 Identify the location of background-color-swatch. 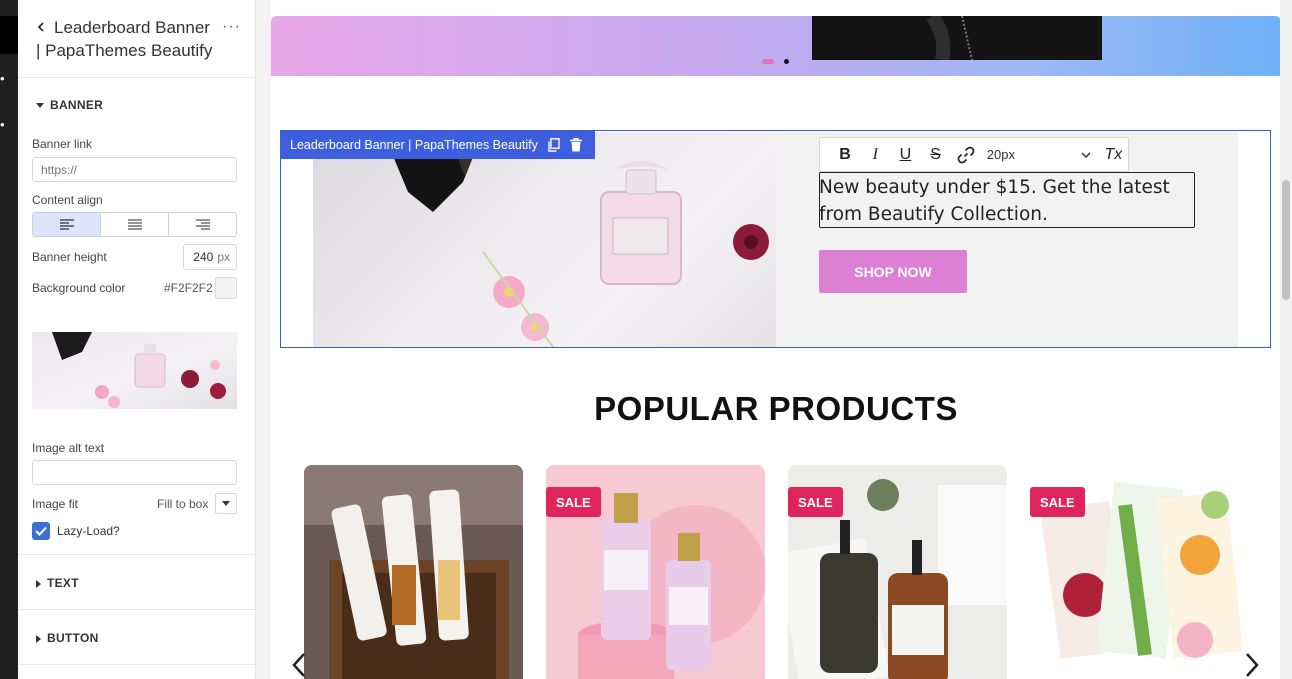
(226, 288).